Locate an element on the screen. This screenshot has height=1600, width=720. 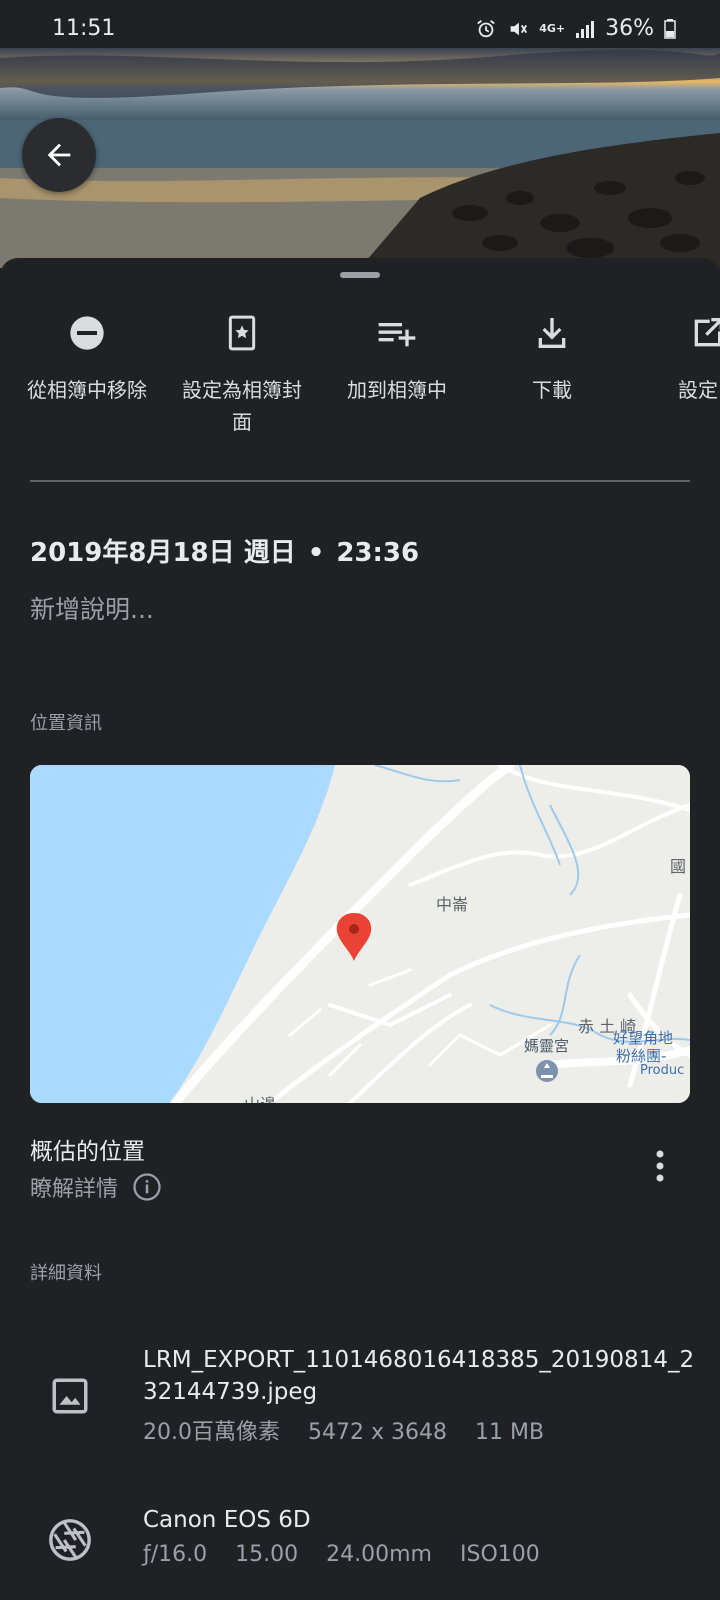
photo-datetime: 2019年8月18日 週日 • 23:36 is located at coordinates (224, 550).